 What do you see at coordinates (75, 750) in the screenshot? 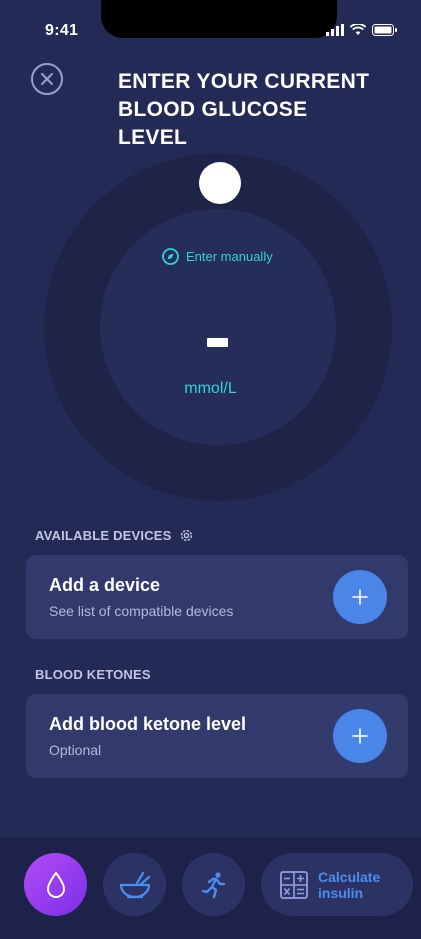
I see `add-ketone-subtitle: Optional` at bounding box center [75, 750].